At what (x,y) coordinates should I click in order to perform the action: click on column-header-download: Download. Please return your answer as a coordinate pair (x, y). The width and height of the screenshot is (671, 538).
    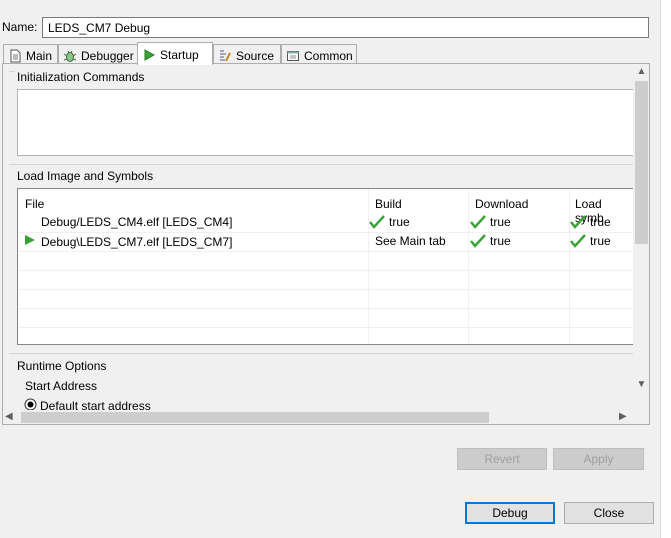
    Looking at the image, I should click on (501, 204).